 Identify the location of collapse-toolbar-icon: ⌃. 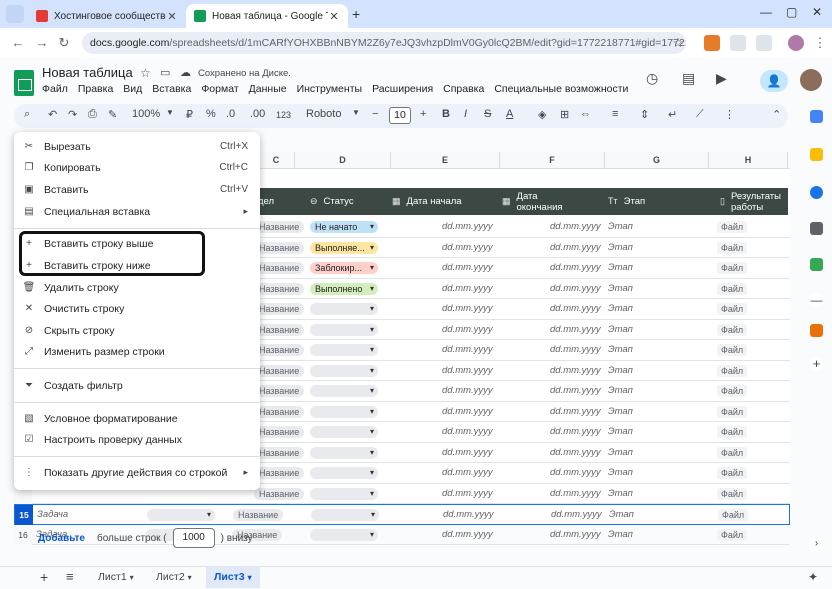
(776, 114).